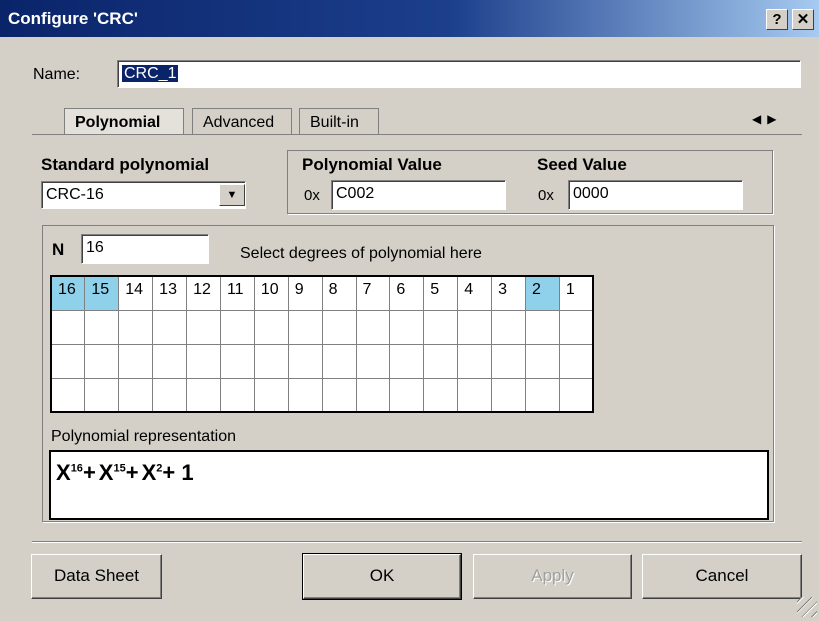 The width and height of the screenshot is (819, 621). What do you see at coordinates (475, 293) in the screenshot?
I see `degree-cell: 4` at bounding box center [475, 293].